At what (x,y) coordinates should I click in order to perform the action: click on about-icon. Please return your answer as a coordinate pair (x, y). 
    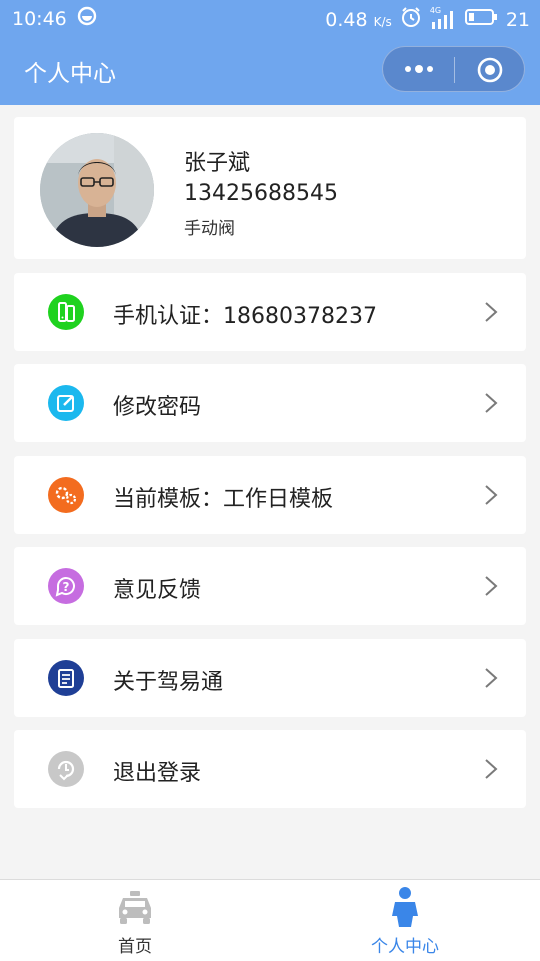
    Looking at the image, I should click on (66, 678).